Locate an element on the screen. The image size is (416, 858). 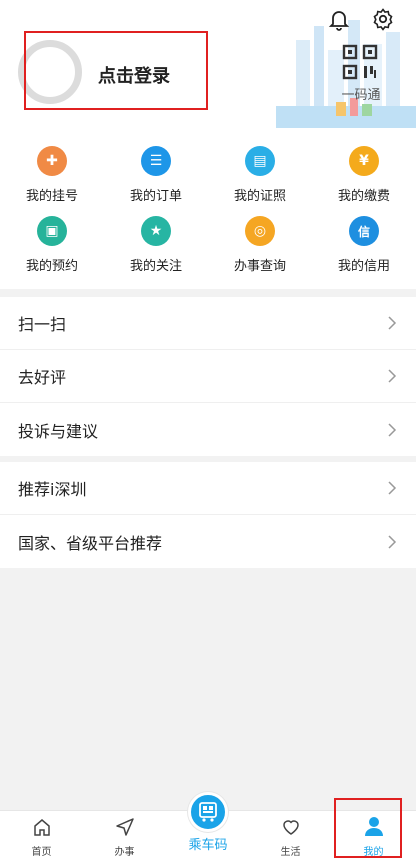
tab-life: 生活 is located at coordinates (290, 834).